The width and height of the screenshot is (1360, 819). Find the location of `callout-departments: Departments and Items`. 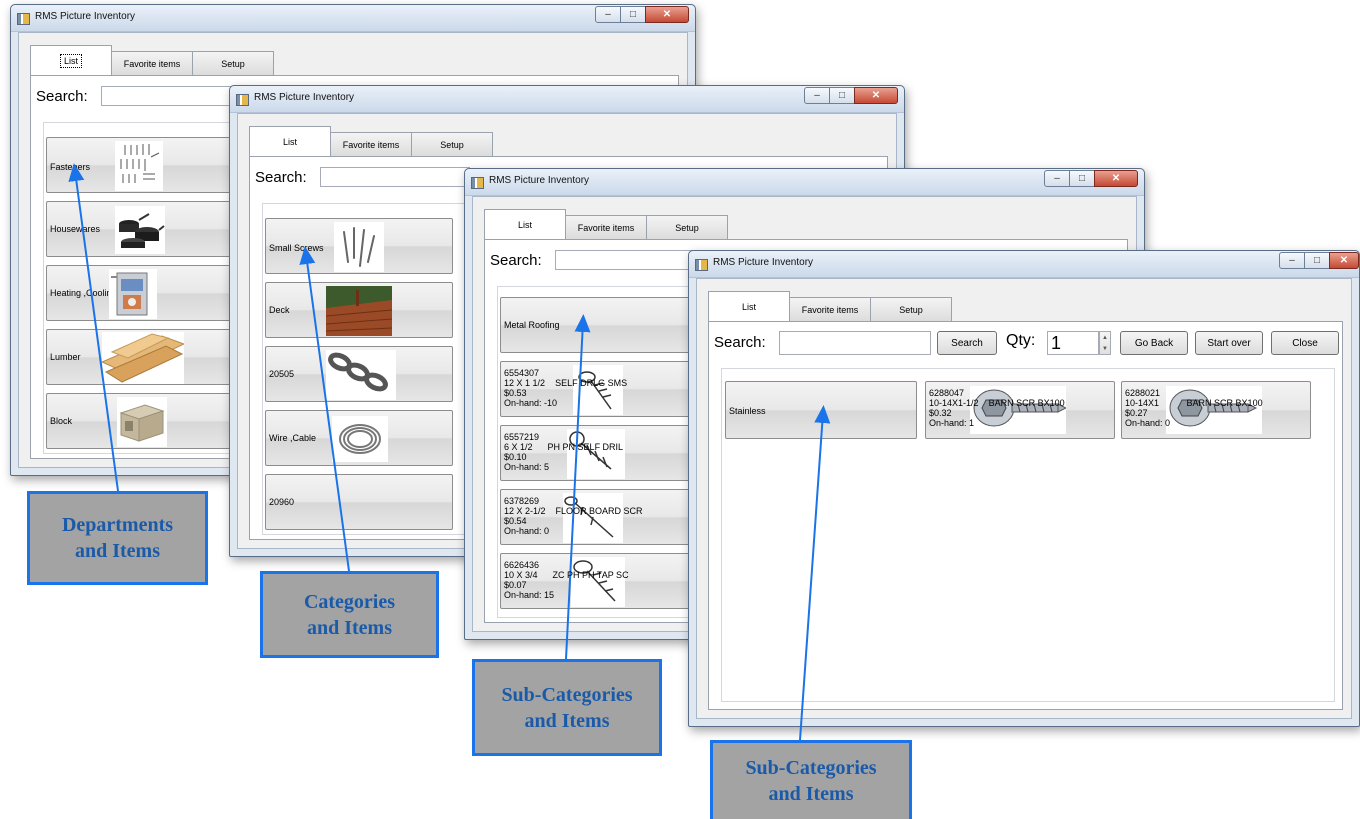

callout-departments: Departments and Items is located at coordinates (117, 538).